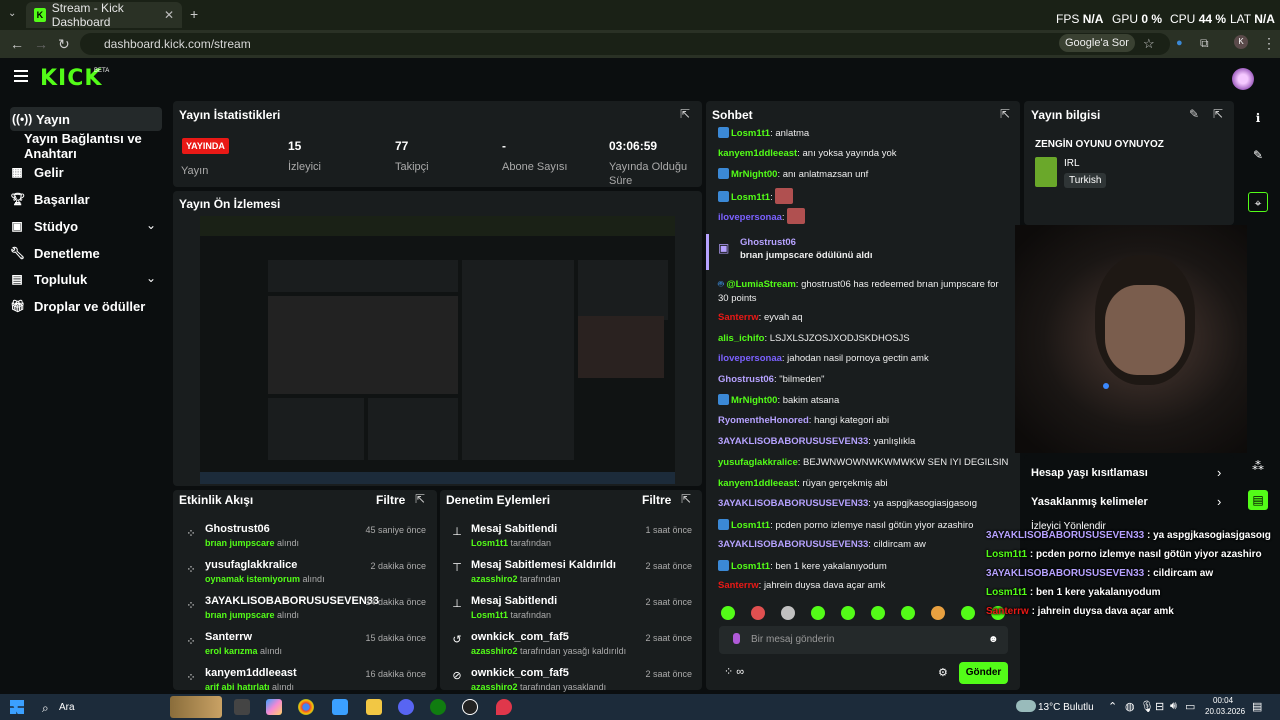 The image size is (1280, 720). I want to click on obs-icon, so click(470, 707).